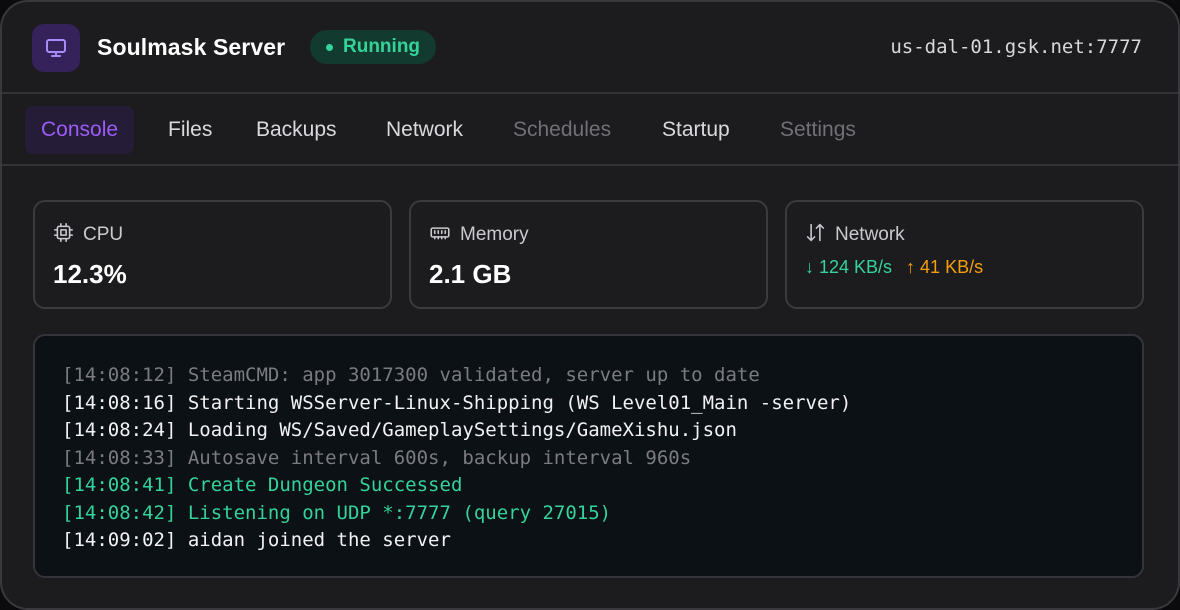 This screenshot has width=1180, height=610. Describe the element at coordinates (212, 254) in the screenshot. I see `cpu-card: CPU 12.3%` at that location.